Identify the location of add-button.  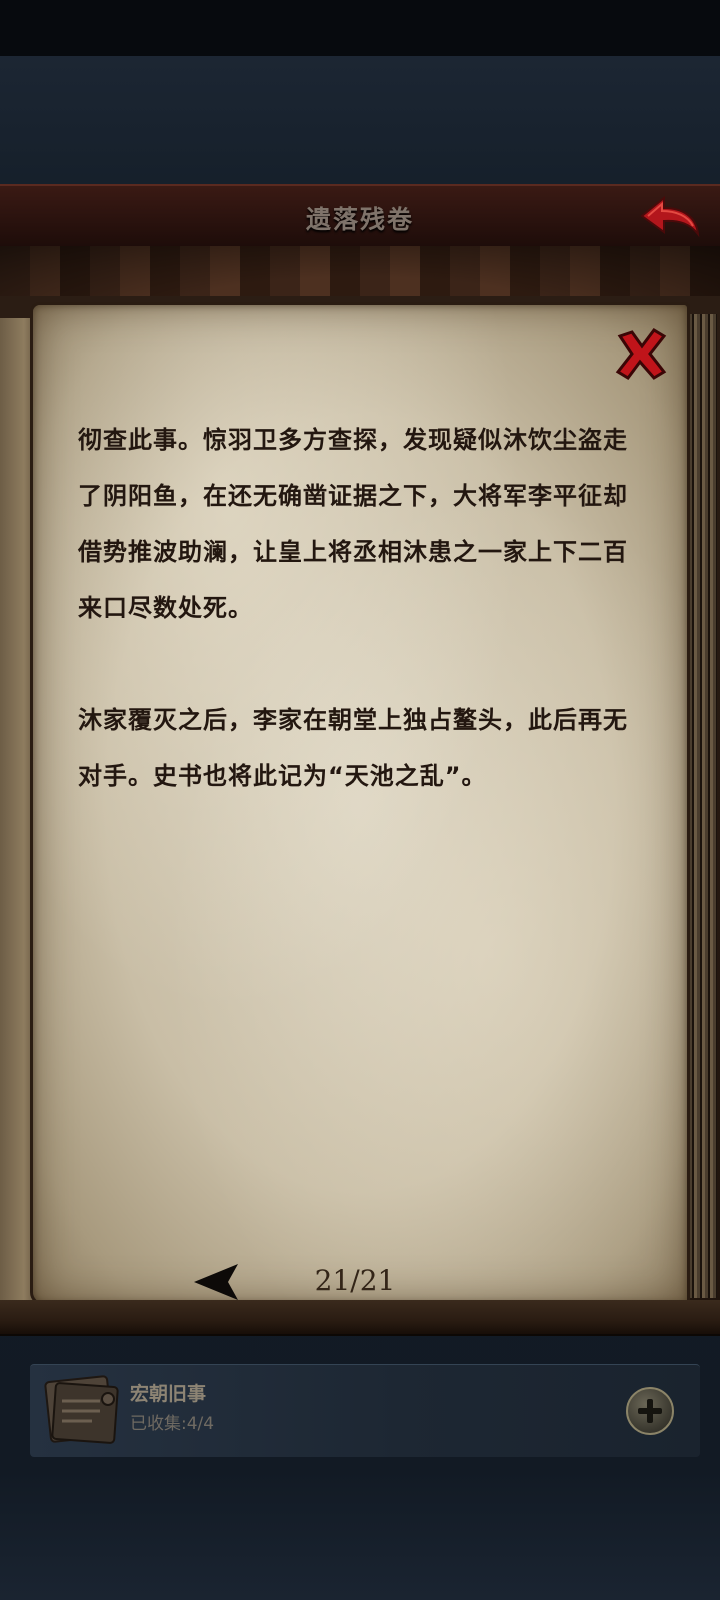
(650, 1411).